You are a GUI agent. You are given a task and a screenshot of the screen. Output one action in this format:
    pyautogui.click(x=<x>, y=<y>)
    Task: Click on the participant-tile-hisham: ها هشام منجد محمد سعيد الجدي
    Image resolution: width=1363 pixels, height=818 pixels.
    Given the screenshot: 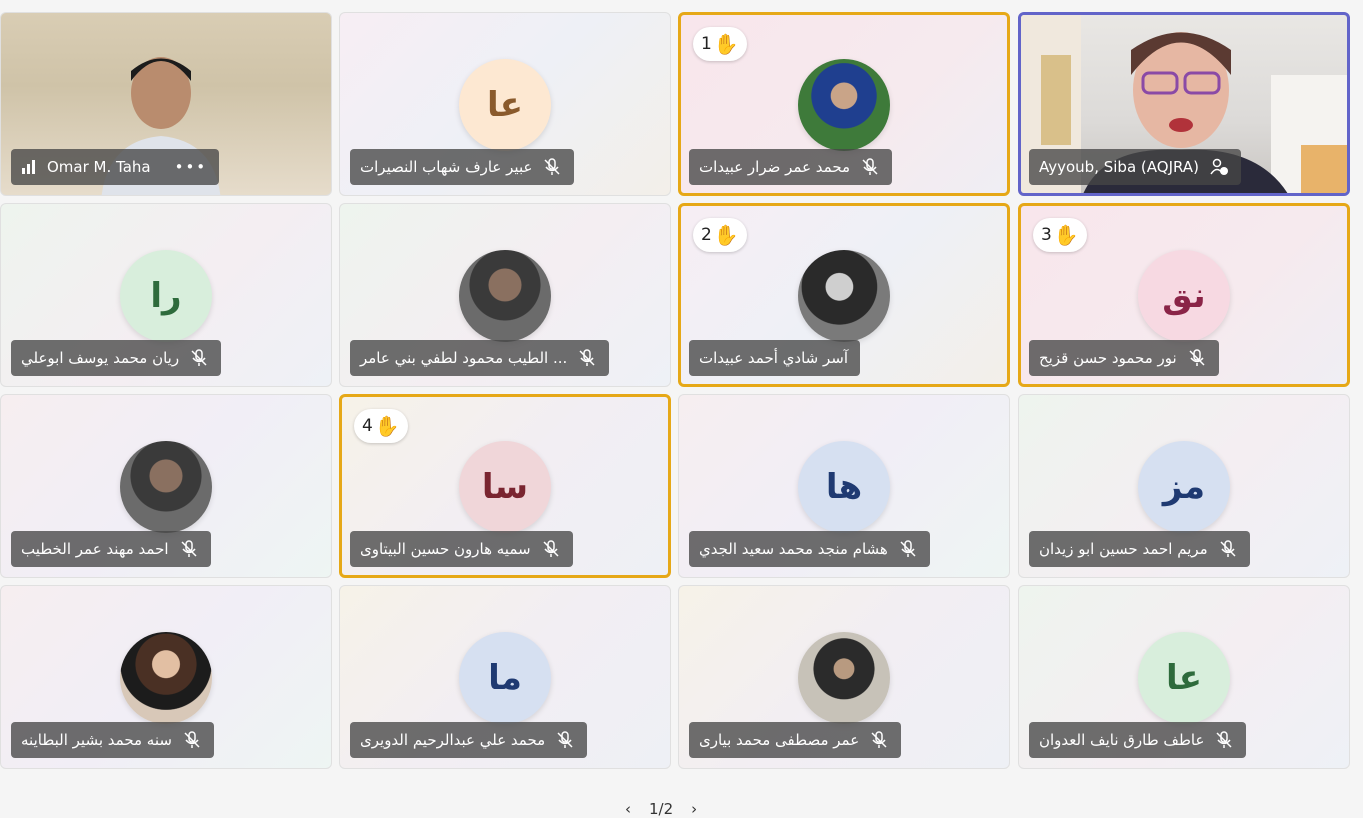 What is the action you would take?
    pyautogui.click(x=844, y=486)
    